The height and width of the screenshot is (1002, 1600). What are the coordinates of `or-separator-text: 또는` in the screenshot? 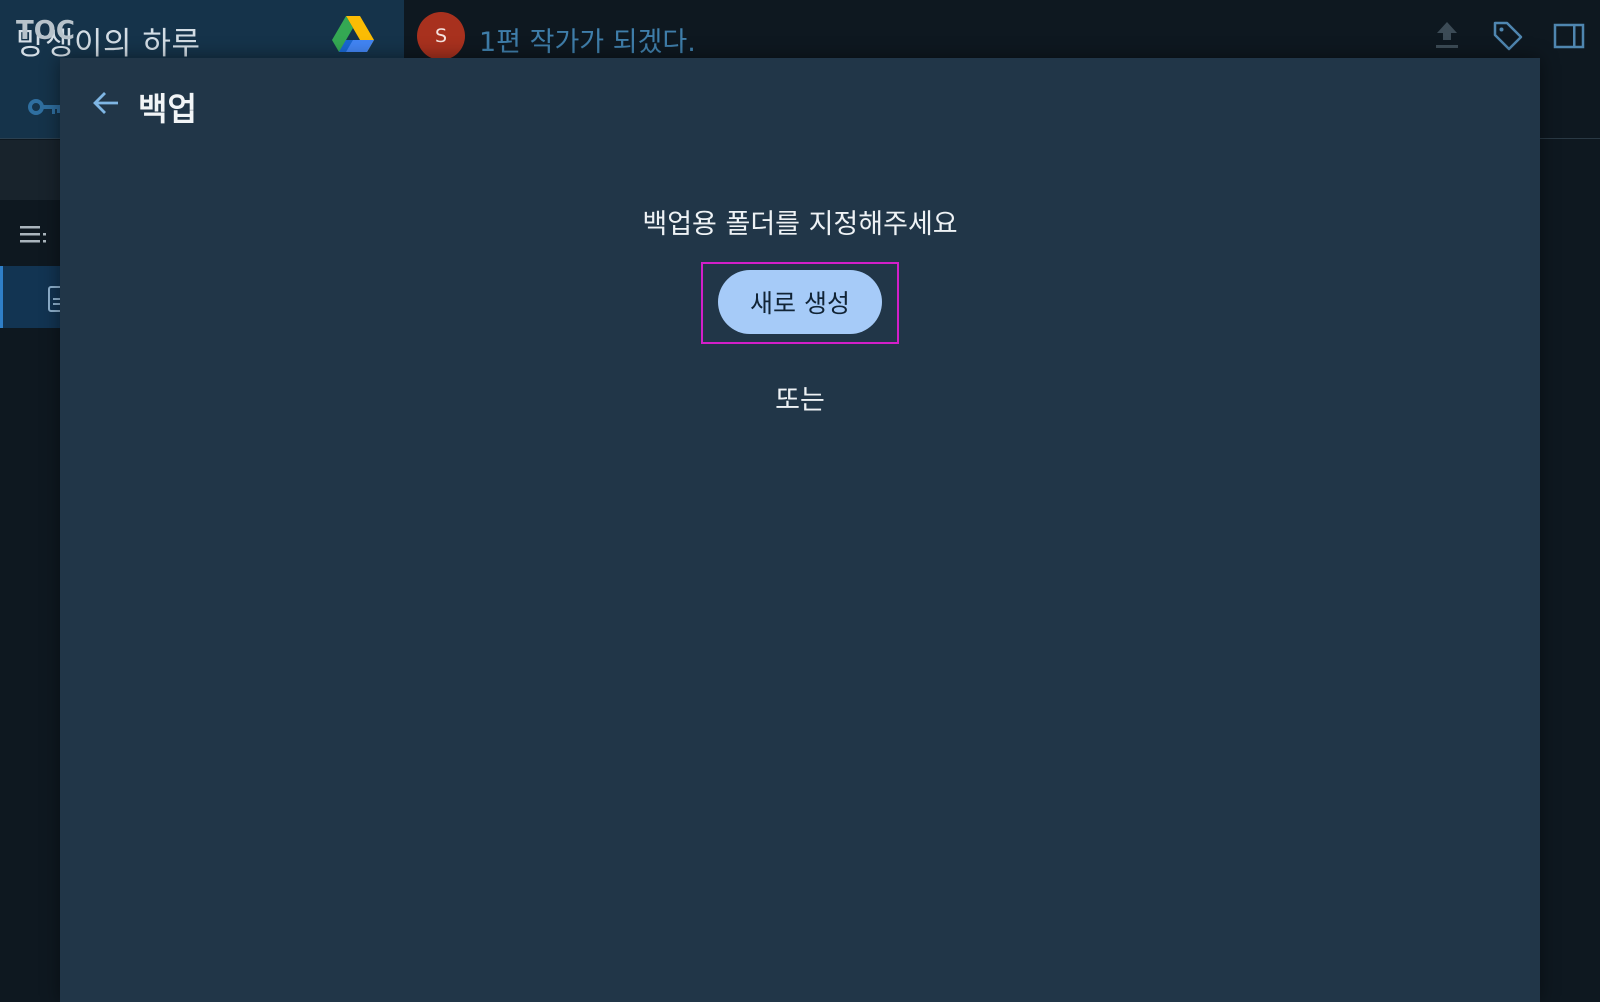 It's located at (800, 400).